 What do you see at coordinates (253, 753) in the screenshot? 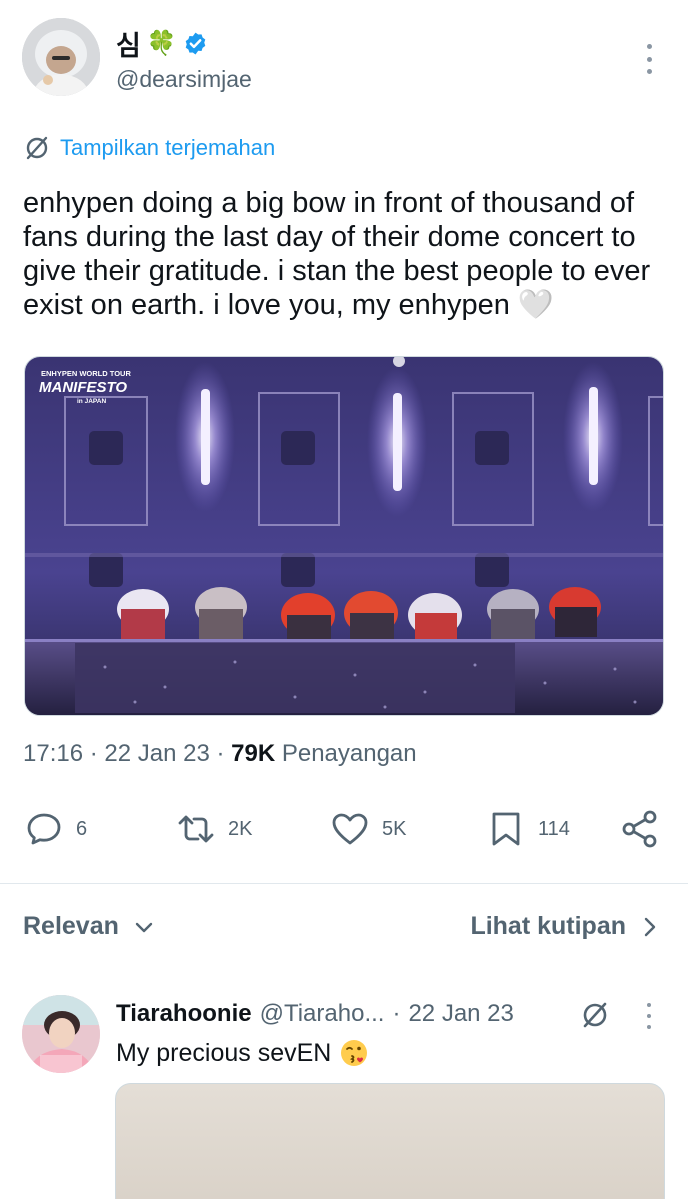
I see `views-count: 79K` at bounding box center [253, 753].